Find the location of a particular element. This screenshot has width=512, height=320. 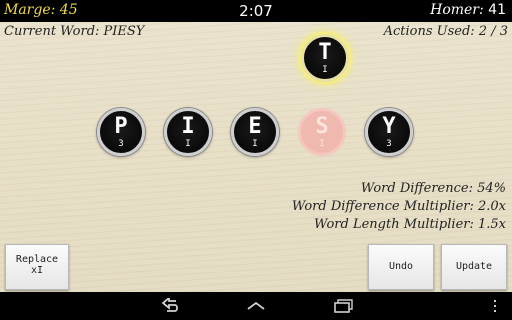

player2-score: Homer: 41 is located at coordinates (468, 10).